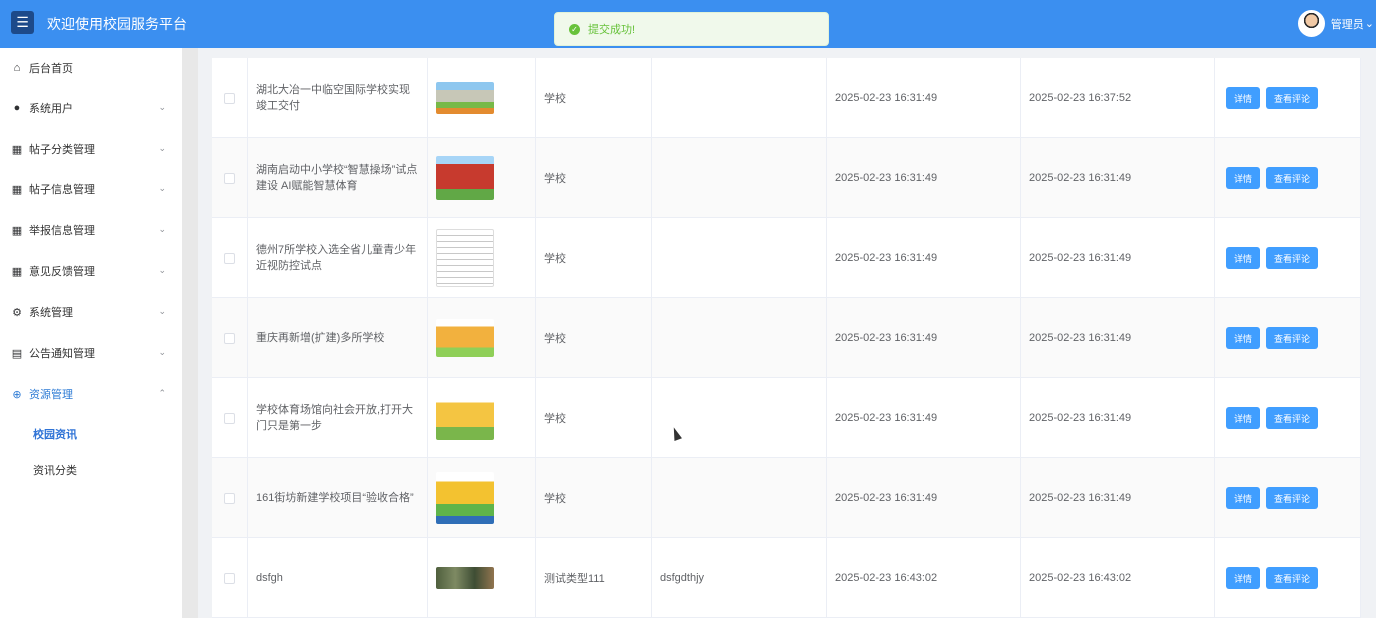  I want to click on toast-message: 提交成功!, so click(612, 30).